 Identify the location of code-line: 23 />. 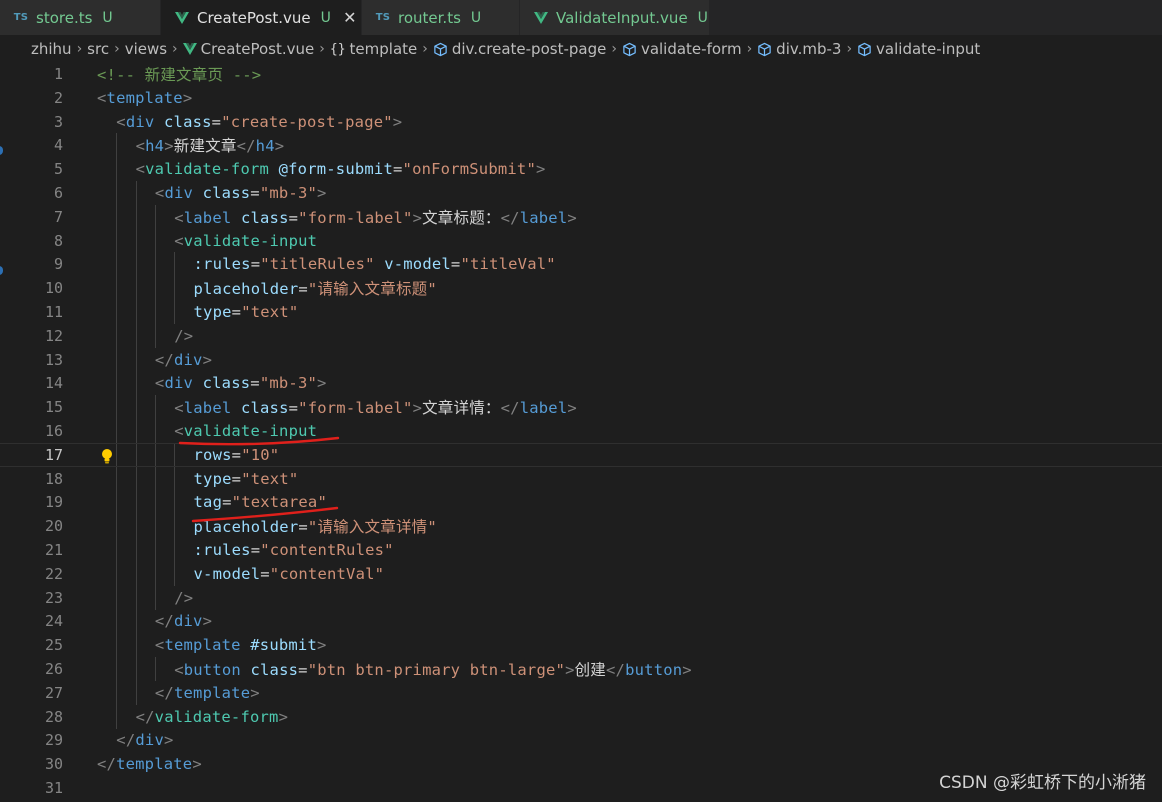
(581, 597).